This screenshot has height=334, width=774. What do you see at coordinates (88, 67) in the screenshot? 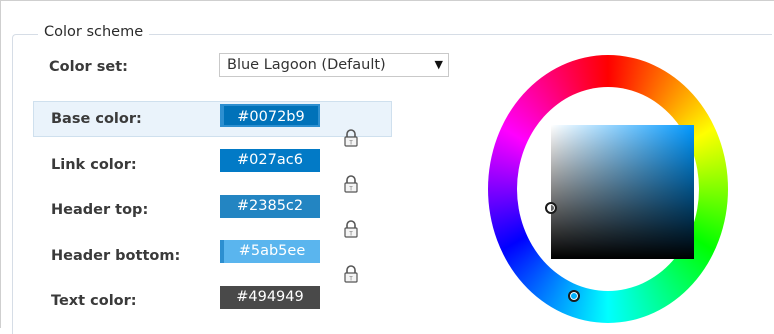
I see `color-set-label: Color set:` at bounding box center [88, 67].